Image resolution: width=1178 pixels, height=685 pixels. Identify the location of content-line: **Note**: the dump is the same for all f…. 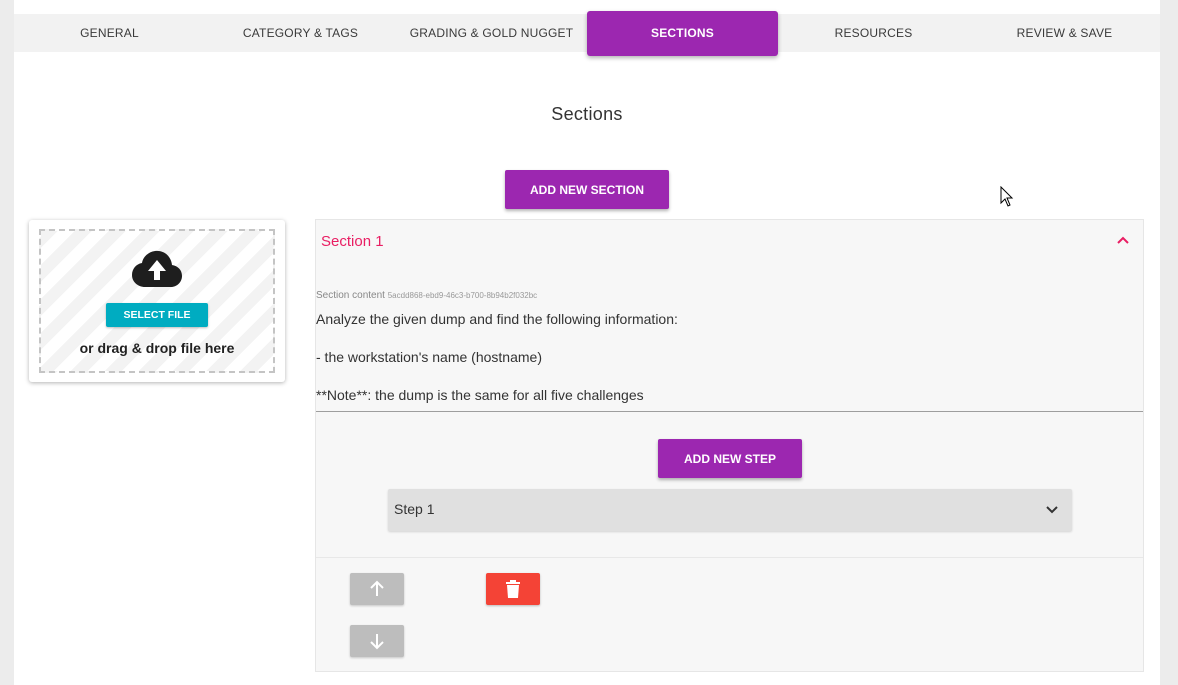
(480, 395).